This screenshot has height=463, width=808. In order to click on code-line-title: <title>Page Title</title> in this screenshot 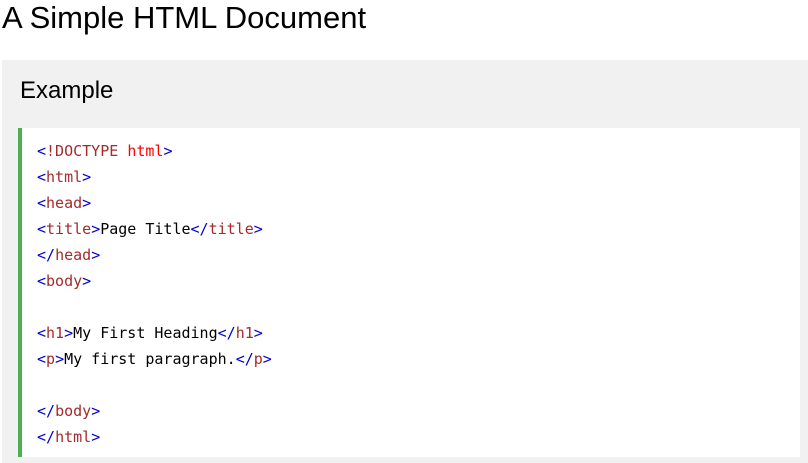, I will do `click(150, 229)`.